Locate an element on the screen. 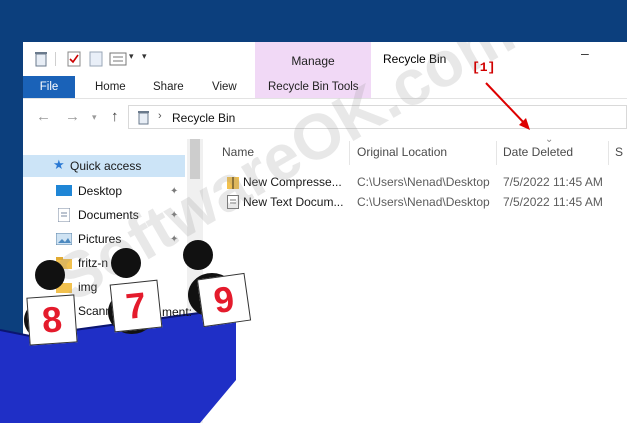  context-group-label: Manage is located at coordinates (313, 61).